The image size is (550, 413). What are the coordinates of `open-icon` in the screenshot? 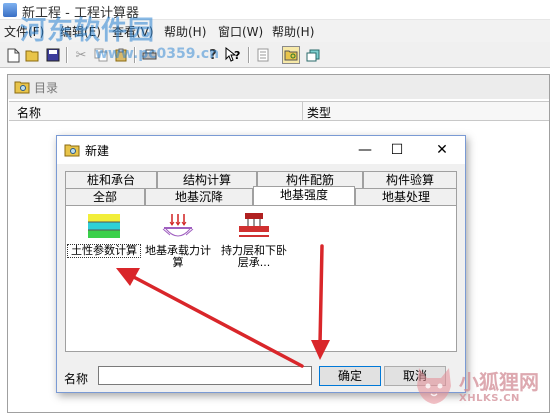 It's located at (33, 55).